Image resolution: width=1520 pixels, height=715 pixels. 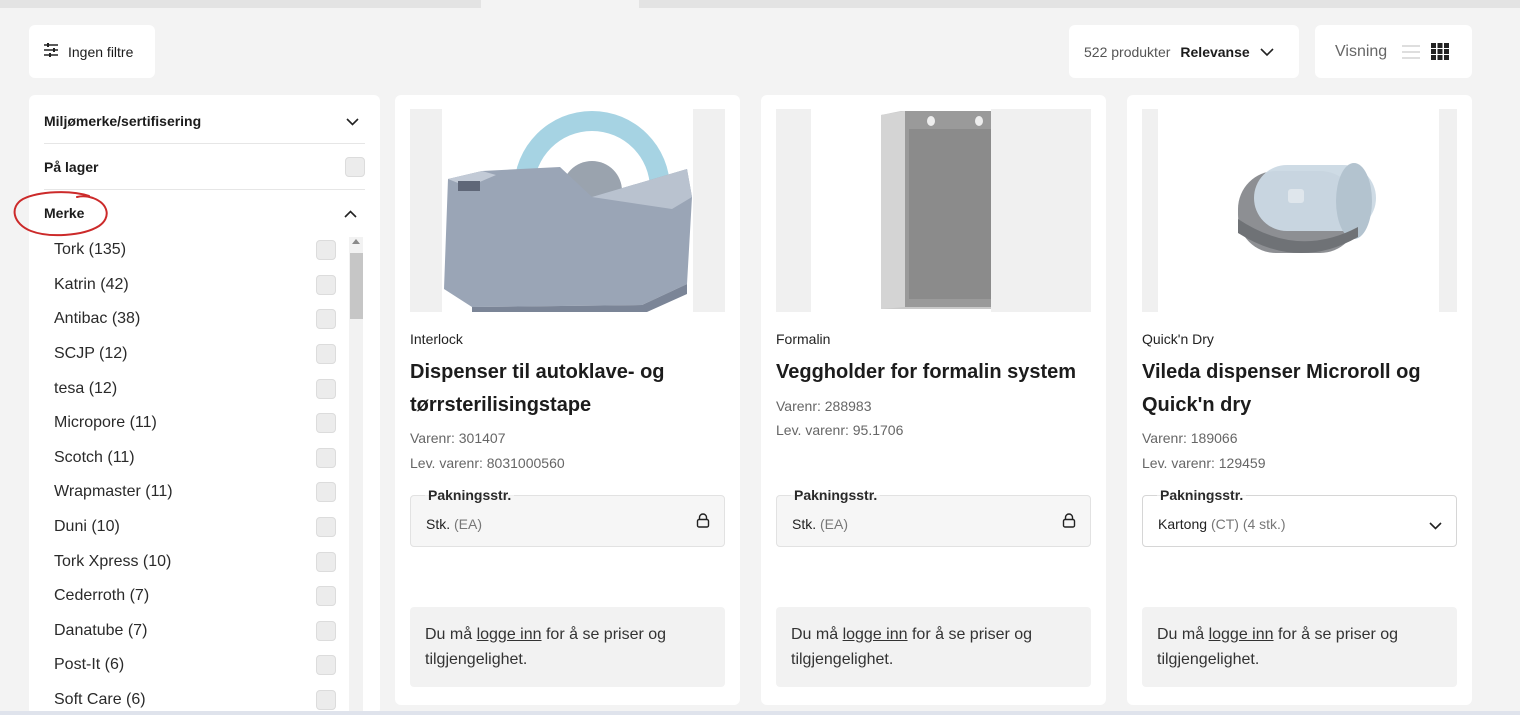 What do you see at coordinates (86, 388) in the screenshot?
I see `brand-filter-label: tesa (12)` at bounding box center [86, 388].